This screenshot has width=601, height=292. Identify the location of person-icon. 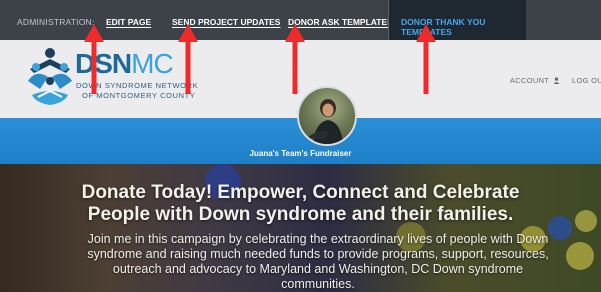
(557, 80).